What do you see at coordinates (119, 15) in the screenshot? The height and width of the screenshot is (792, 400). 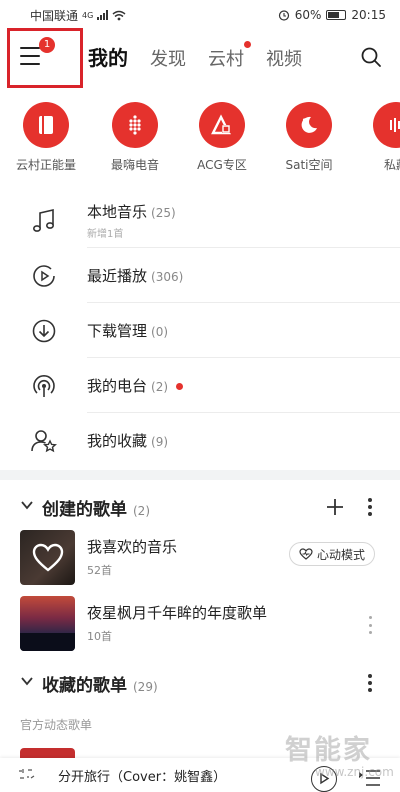 I see `wifi-icon` at bounding box center [119, 15].